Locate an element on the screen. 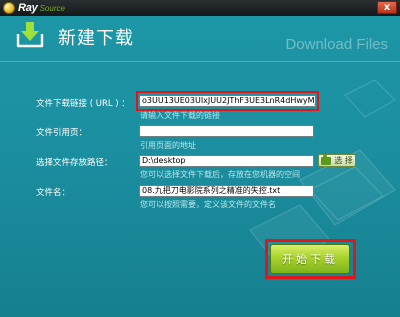  file-name-input: 08.九把刀电影院系列之精准的失控.txt is located at coordinates (226, 191).